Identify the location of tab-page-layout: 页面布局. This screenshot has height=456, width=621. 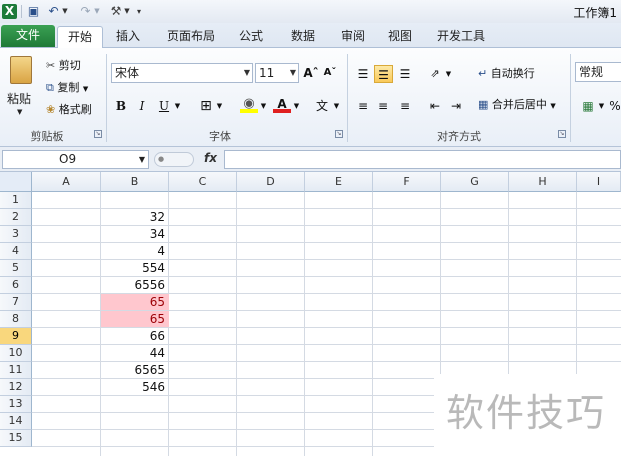
(191, 37).